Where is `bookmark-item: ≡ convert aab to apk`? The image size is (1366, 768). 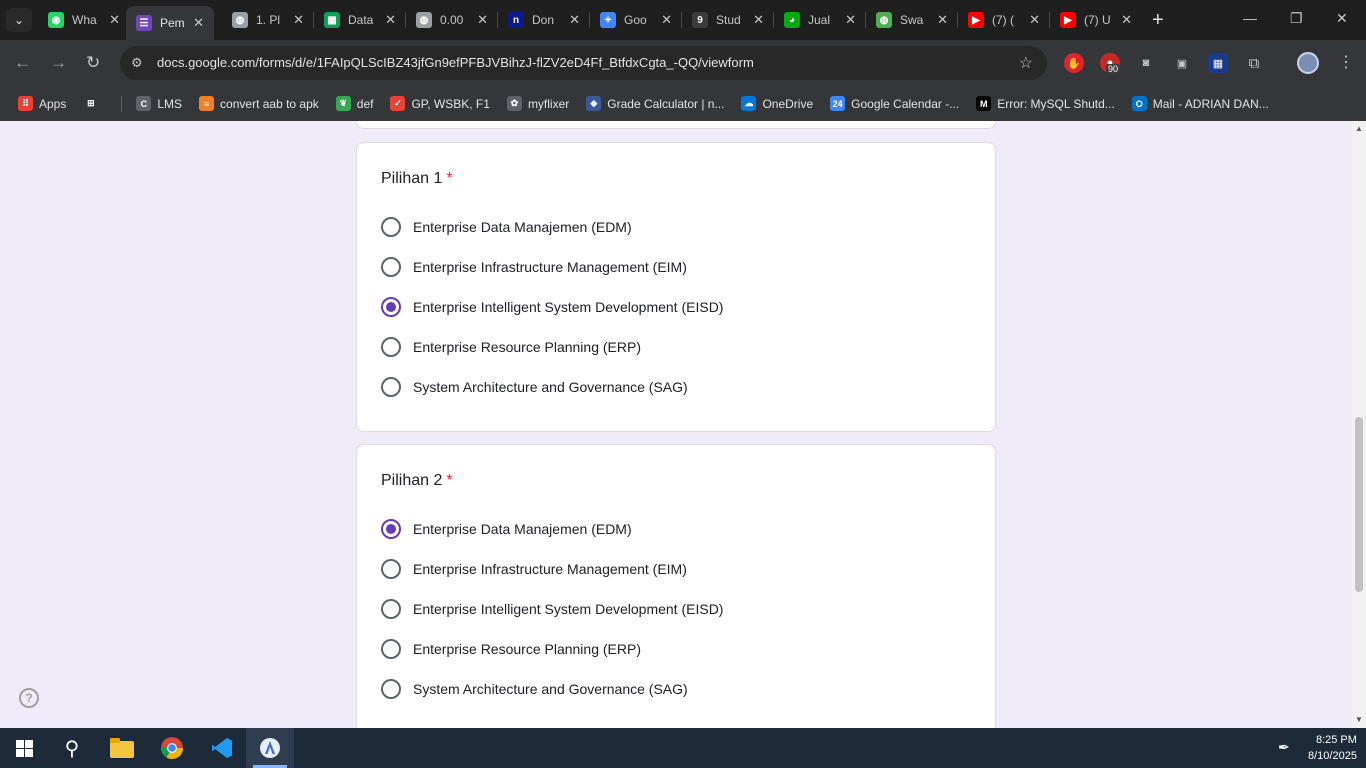
bookmark-item: ≡ convert aab to apk is located at coordinates (259, 103).